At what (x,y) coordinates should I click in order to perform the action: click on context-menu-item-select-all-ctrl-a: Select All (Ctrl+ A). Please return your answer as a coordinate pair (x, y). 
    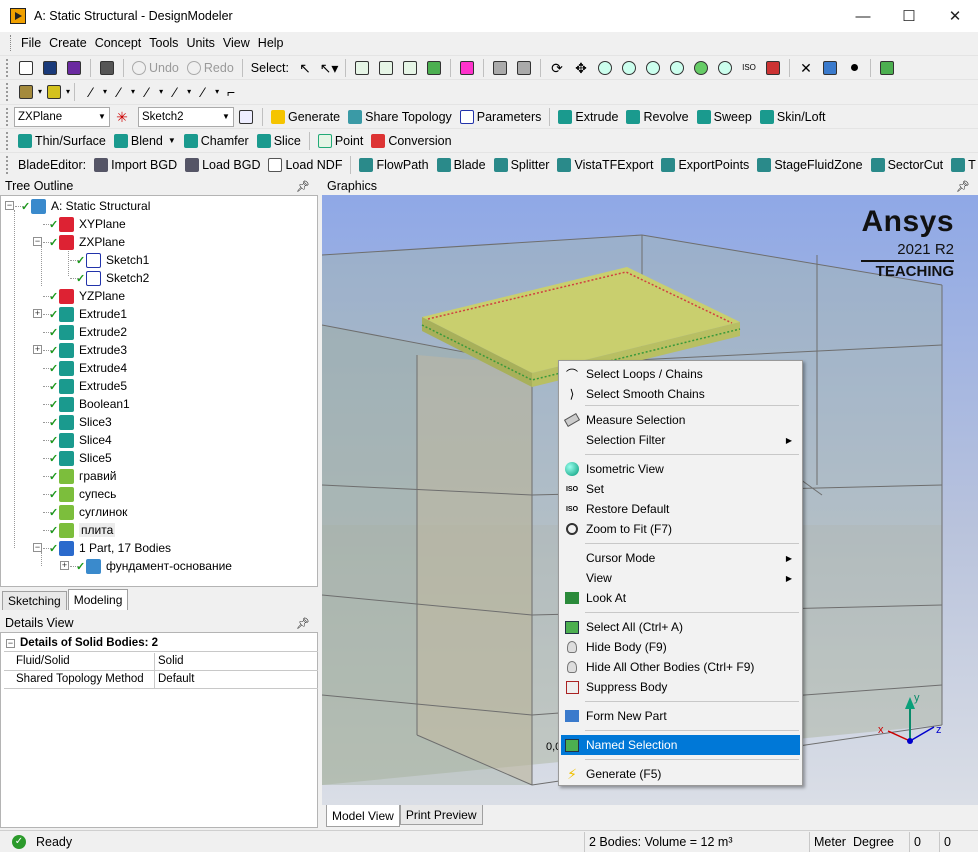
    Looking at the image, I should click on (680, 627).